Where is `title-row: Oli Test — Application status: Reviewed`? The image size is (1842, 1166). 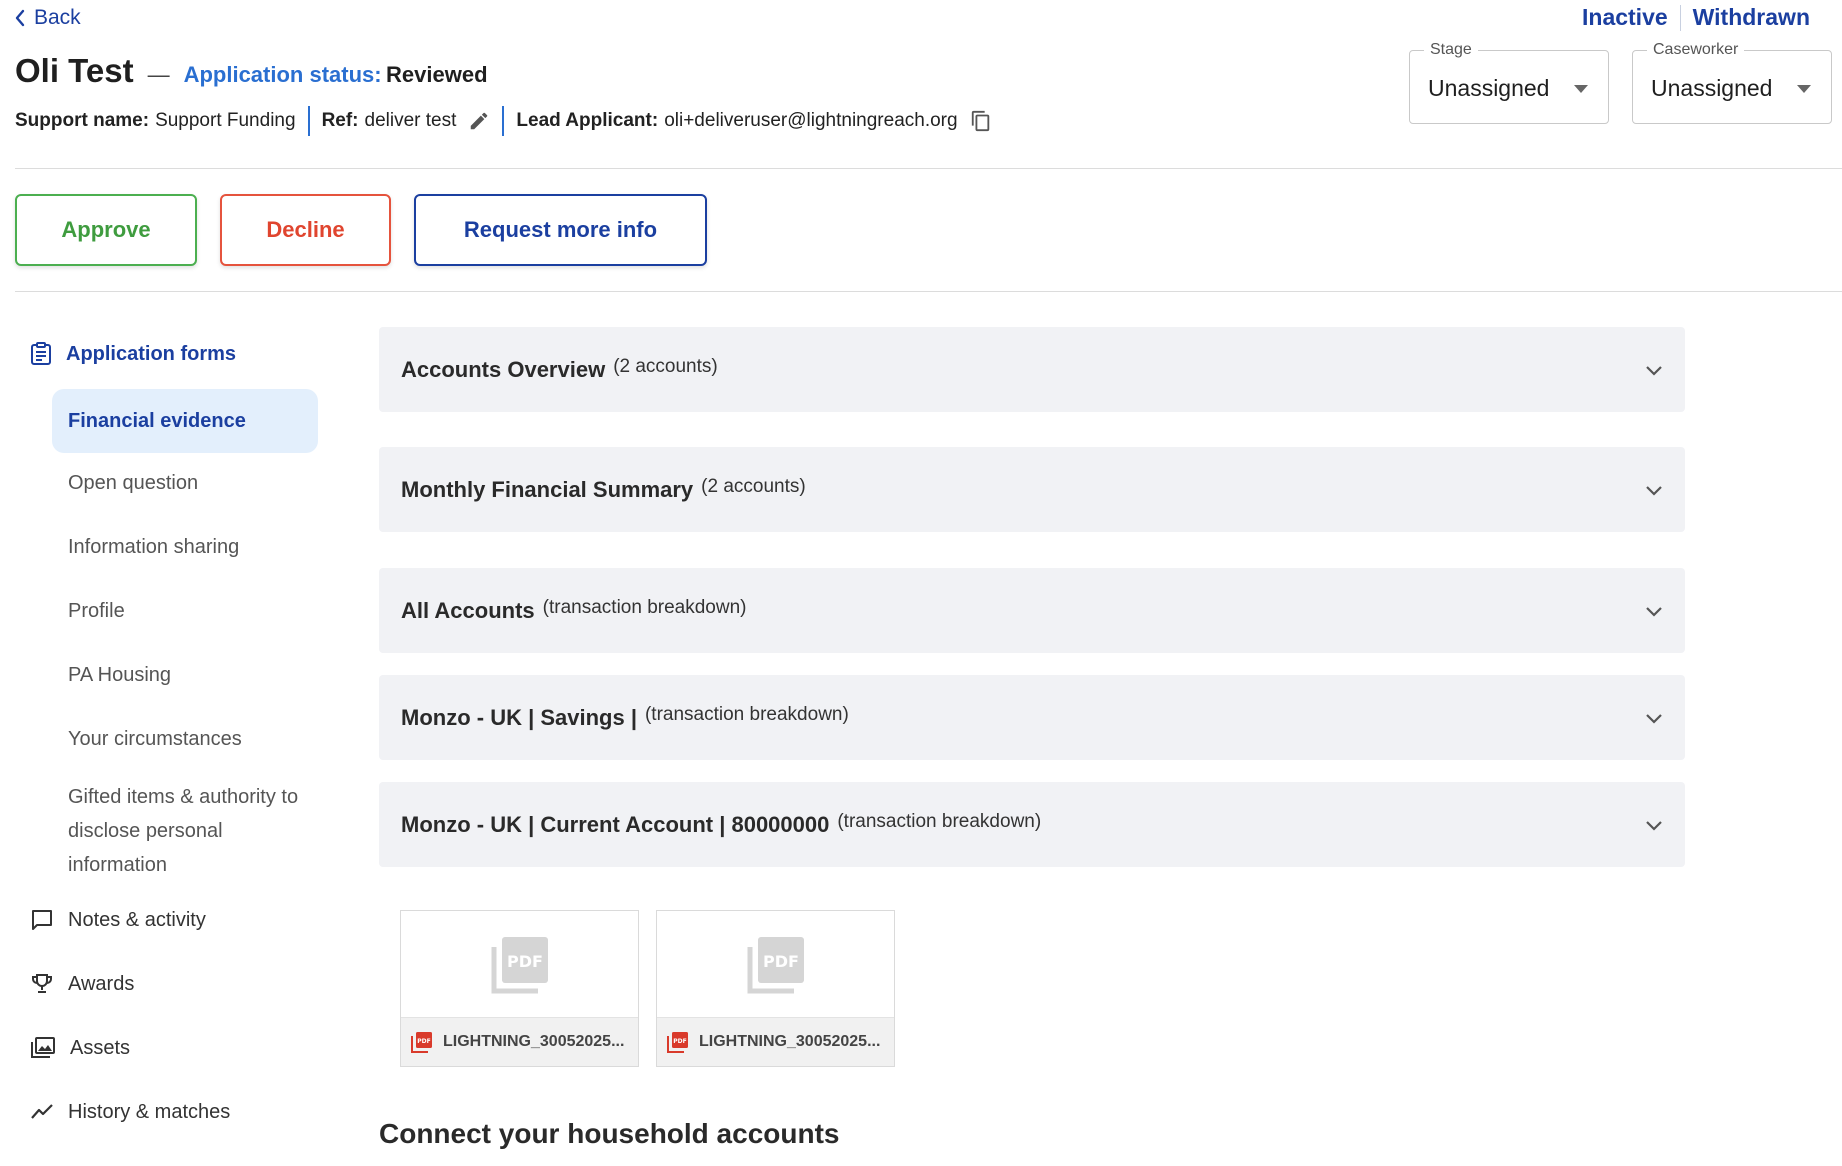
title-row: Oli Test — Application status: Reviewed is located at coordinates (251, 71).